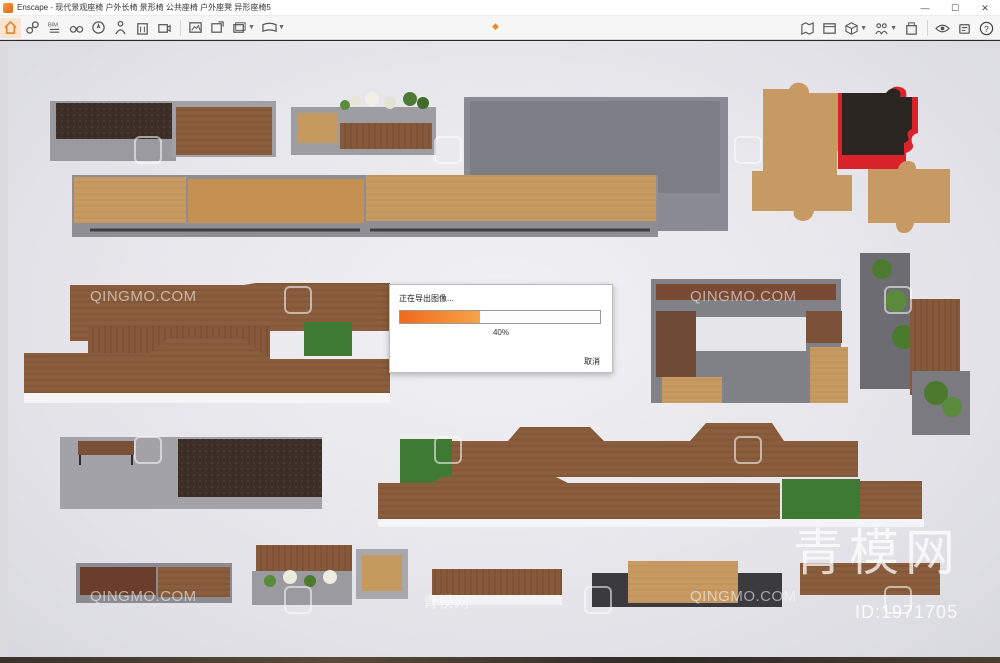  I want to click on screenshot-button, so click(195, 28).